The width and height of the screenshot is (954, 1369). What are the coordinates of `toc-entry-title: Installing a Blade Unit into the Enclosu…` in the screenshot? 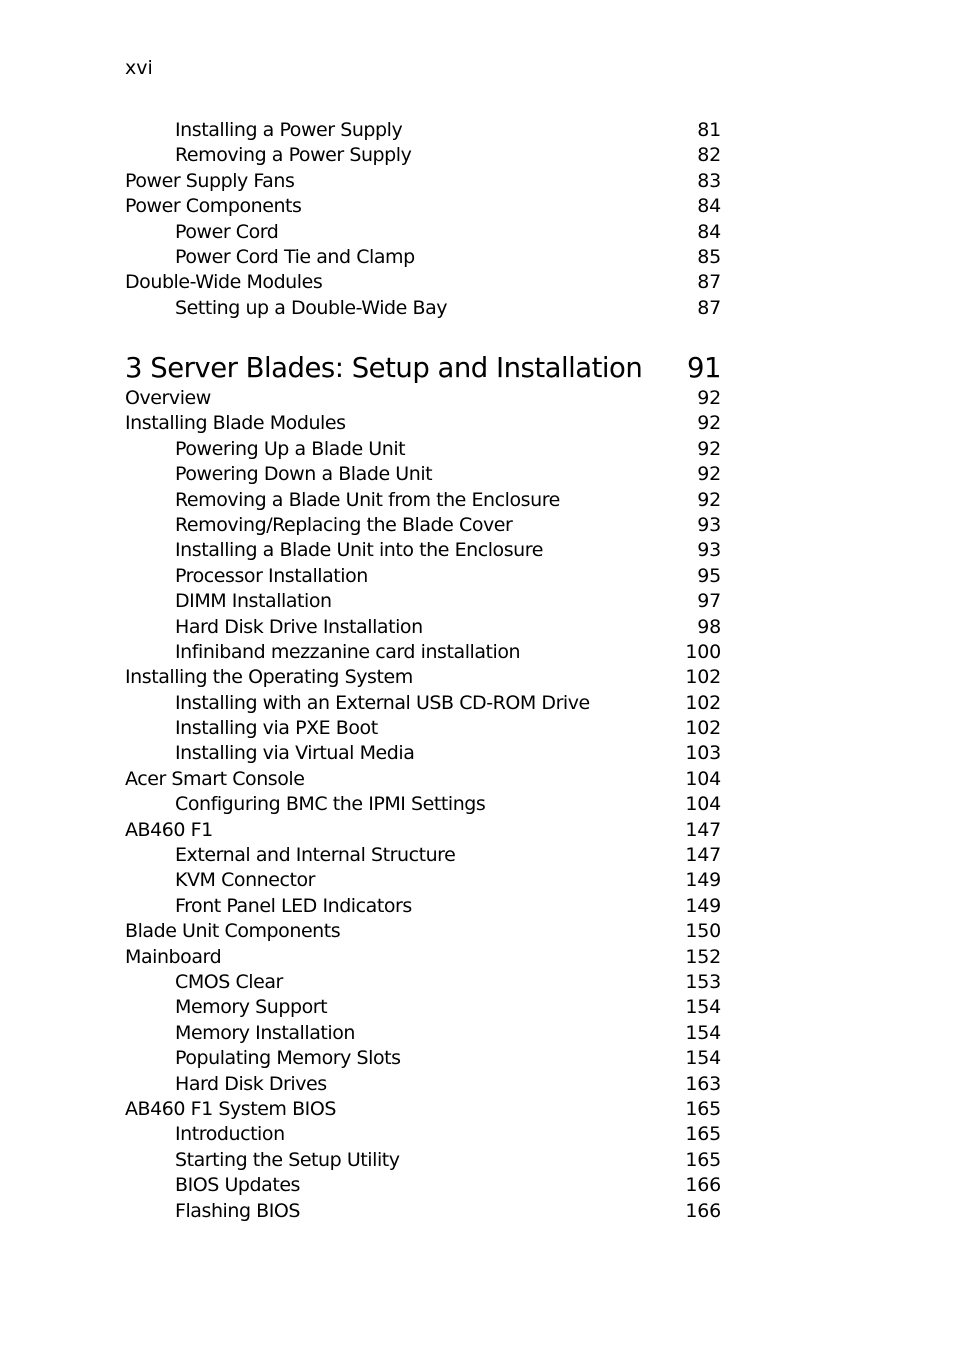 It's located at (359, 550).